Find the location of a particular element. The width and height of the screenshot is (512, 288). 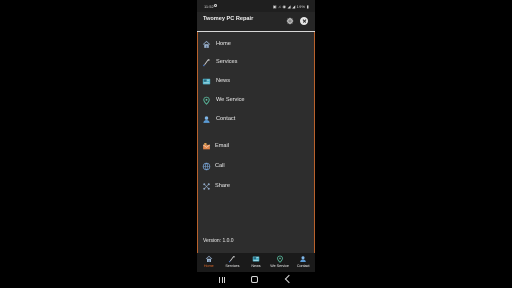

drawer-header: Twomey PC Repair is located at coordinates (256, 22).